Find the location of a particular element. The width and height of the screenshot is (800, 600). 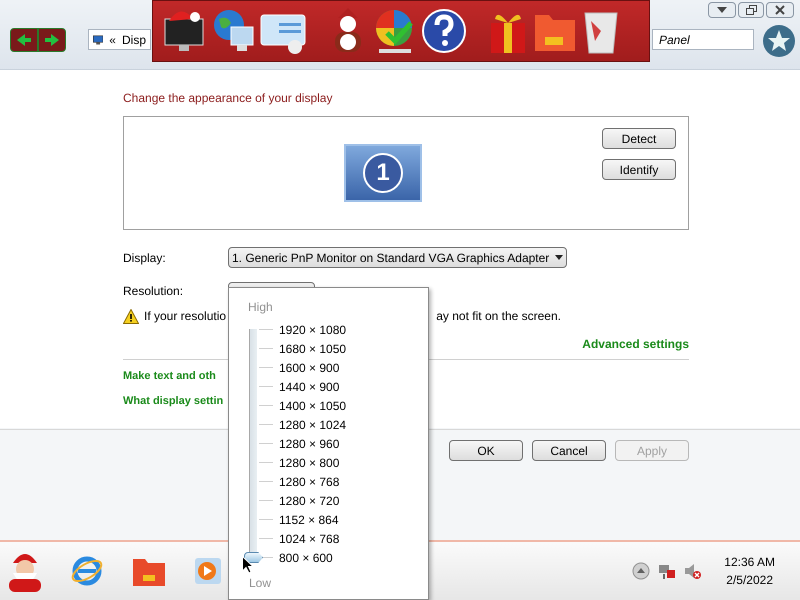

restore-icon is located at coordinates (751, 10).